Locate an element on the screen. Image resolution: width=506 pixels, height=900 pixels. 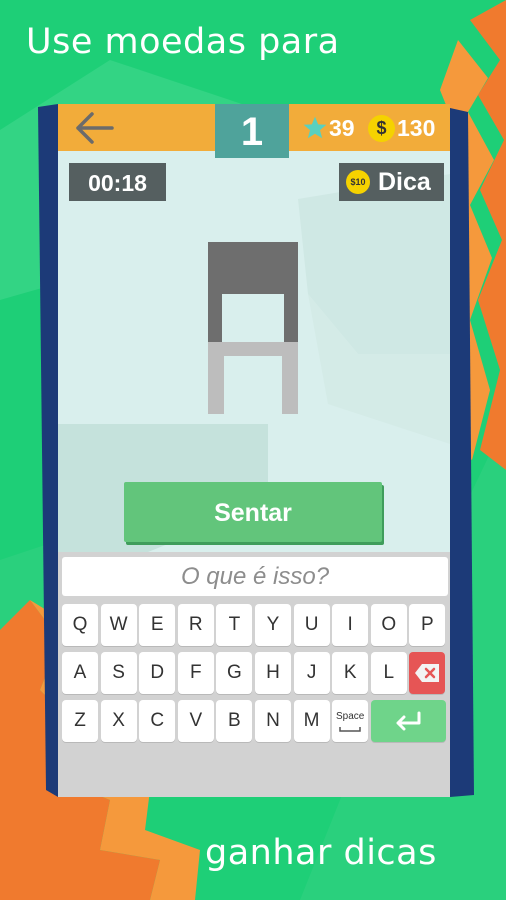
space-key: Space is located at coordinates (350, 721).